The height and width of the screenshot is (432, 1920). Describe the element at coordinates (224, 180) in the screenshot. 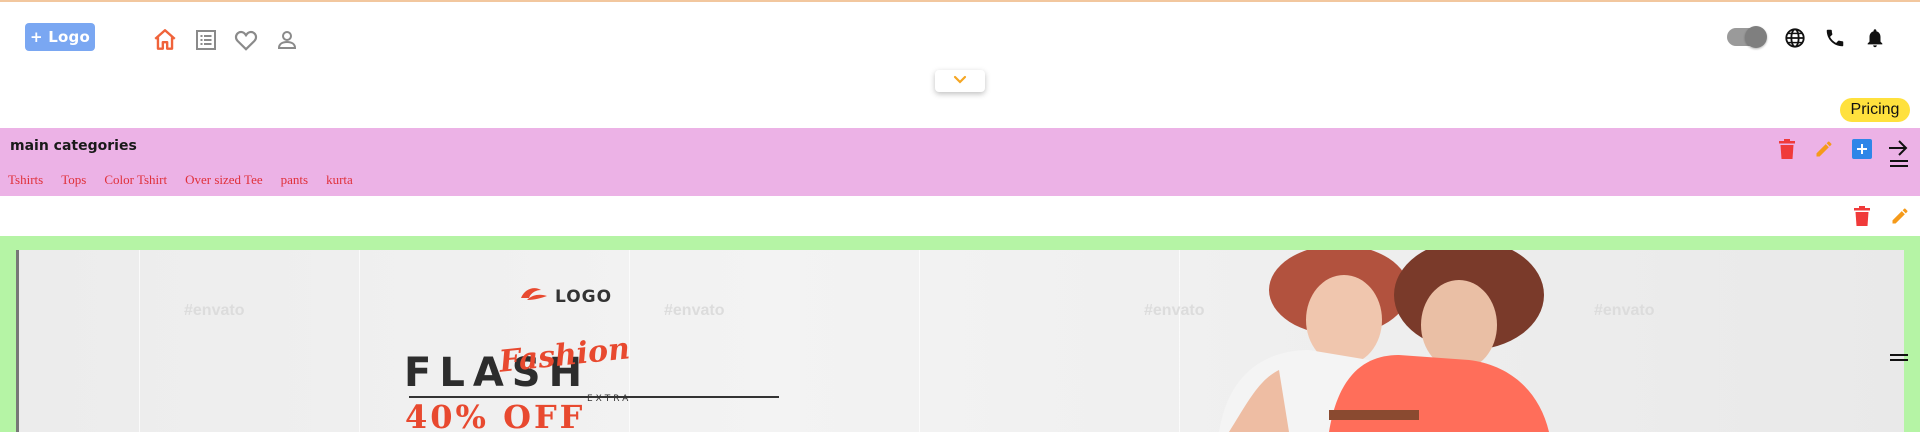

I see `category-item-oversized-tee: Over sized Tee` at that location.